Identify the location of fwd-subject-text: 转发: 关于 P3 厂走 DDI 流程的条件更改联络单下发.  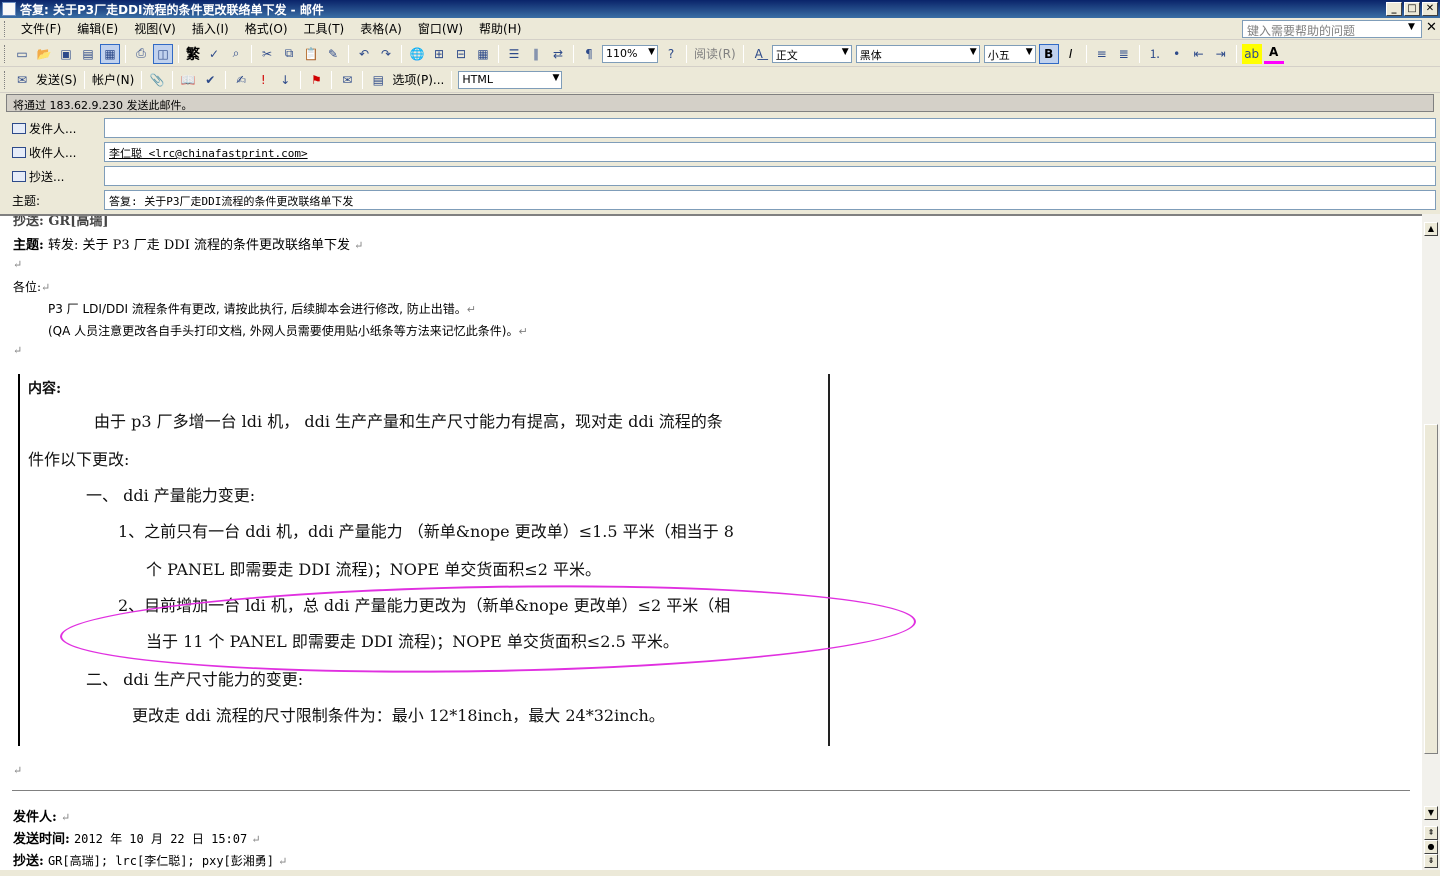
(198, 245).